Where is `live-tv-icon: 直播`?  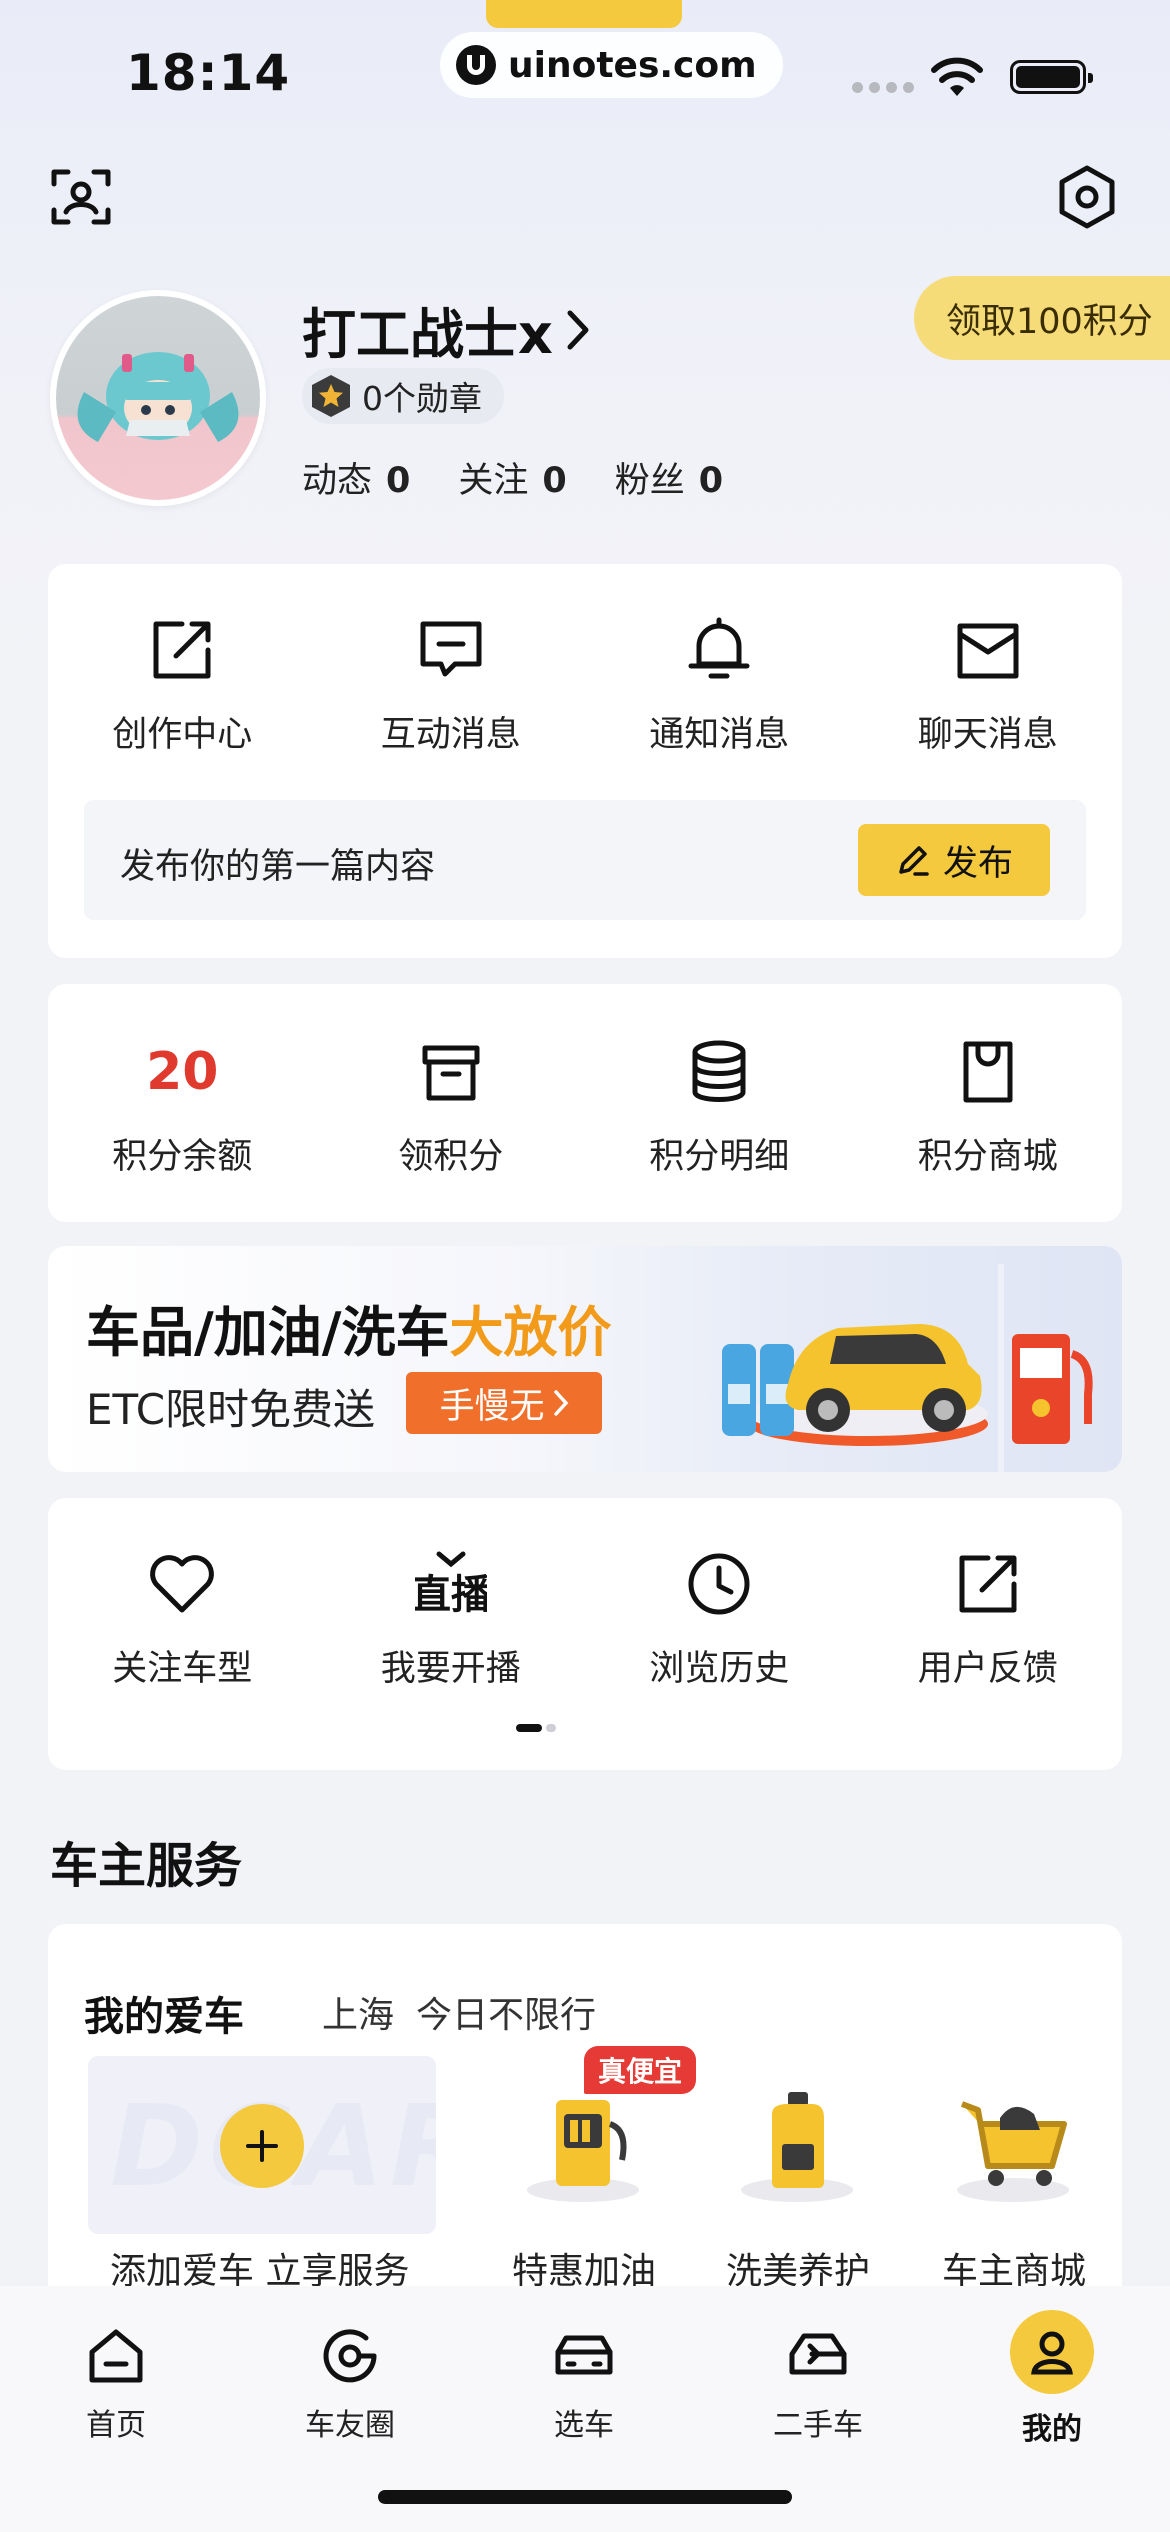
live-tv-icon: 直播 is located at coordinates (451, 1584).